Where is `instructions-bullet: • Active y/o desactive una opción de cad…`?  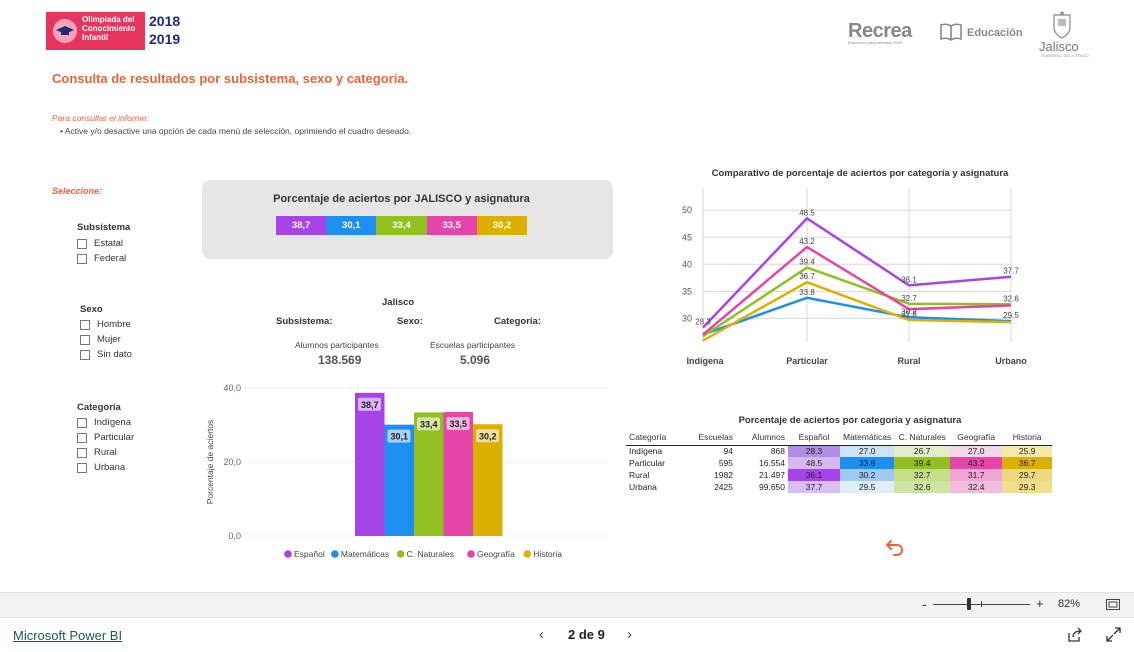 instructions-bullet: • Active y/o desactive una opción de cad… is located at coordinates (236, 131).